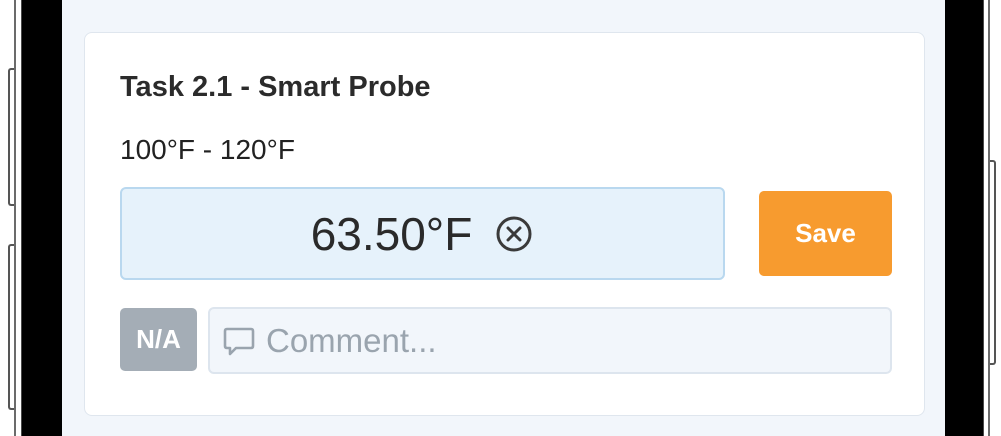  Describe the element at coordinates (207, 149) in the screenshot. I see `acceptable-range: 100°F - 120°F` at that location.